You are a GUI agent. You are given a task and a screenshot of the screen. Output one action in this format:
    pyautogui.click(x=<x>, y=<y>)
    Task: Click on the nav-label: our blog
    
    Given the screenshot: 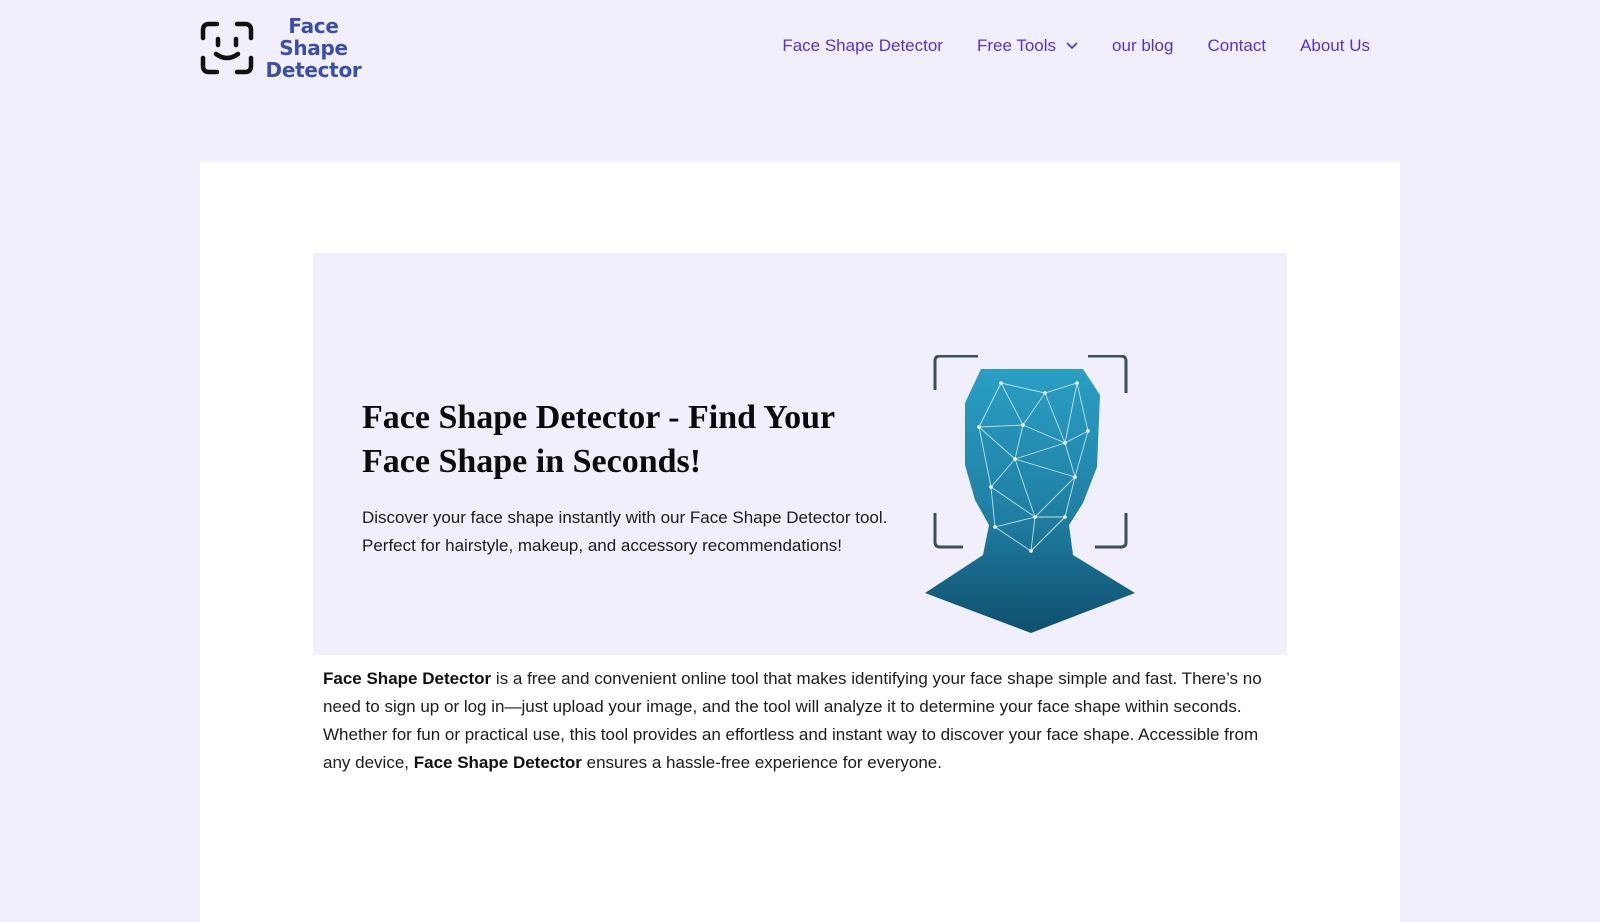 What is the action you would take?
    pyautogui.click(x=1143, y=45)
    